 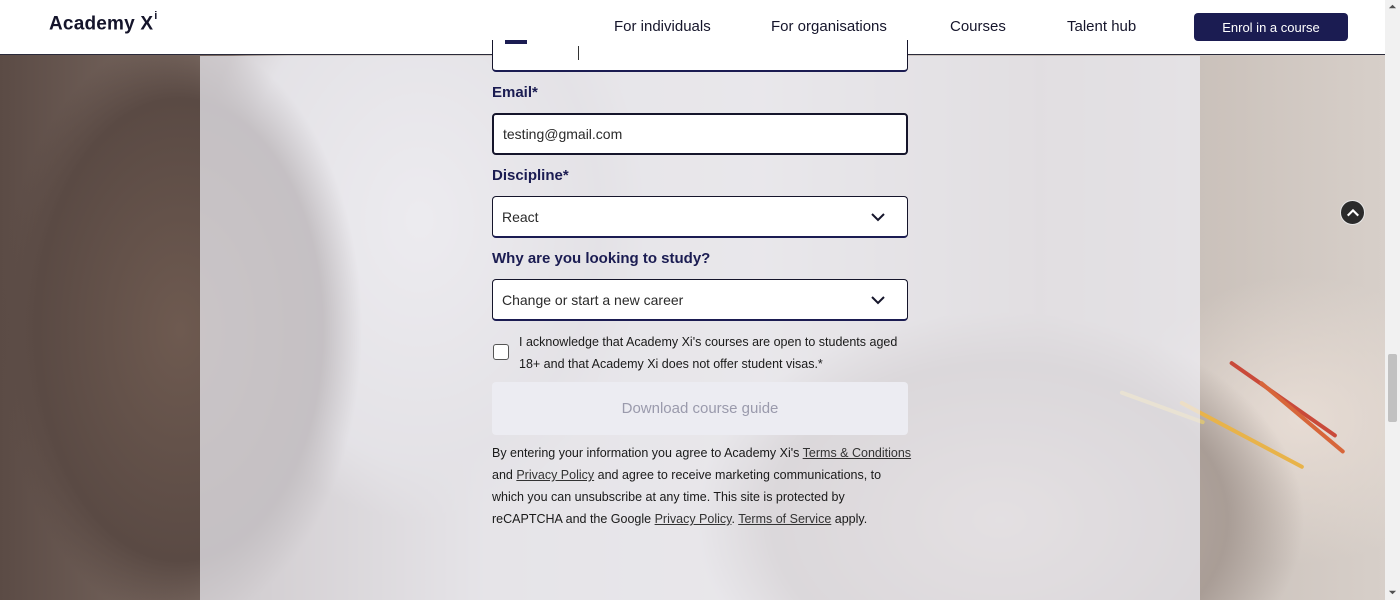 What do you see at coordinates (857, 453) in the screenshot?
I see `terms-conditions-link: Terms & Conditions` at bounding box center [857, 453].